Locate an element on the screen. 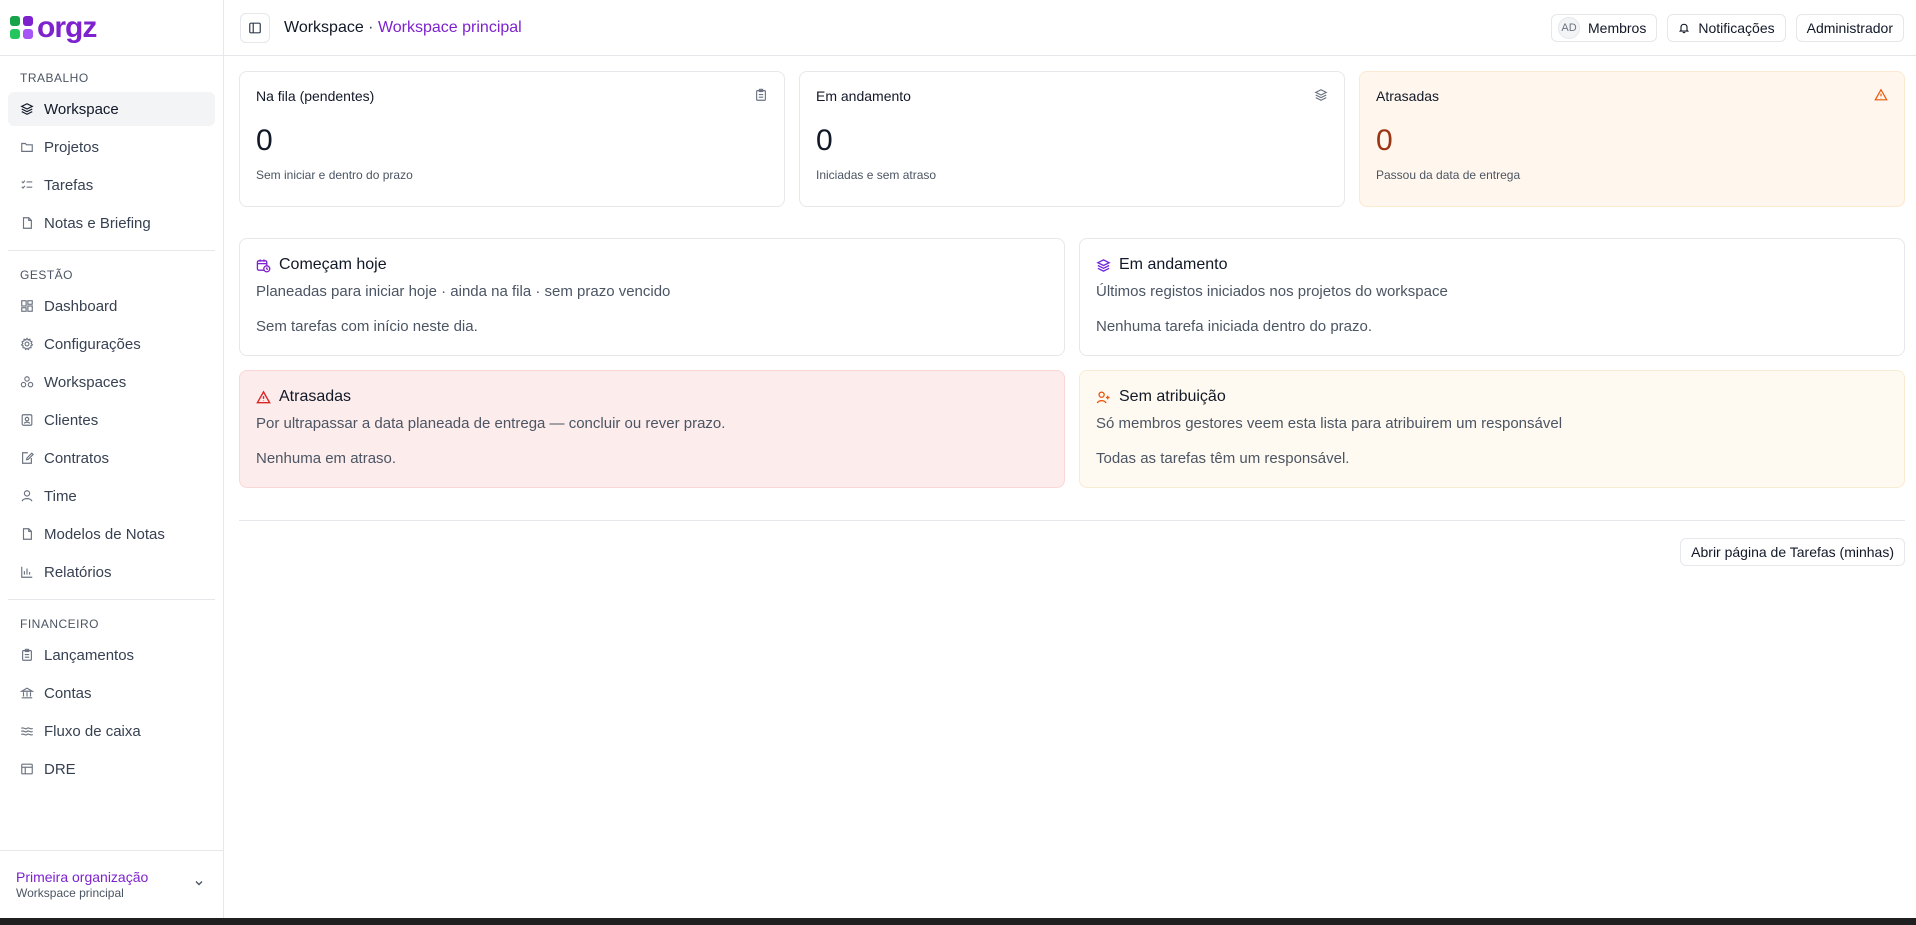 The height and width of the screenshot is (925, 1916). sidebar-item-label: Lançamentos is located at coordinates (89, 655).